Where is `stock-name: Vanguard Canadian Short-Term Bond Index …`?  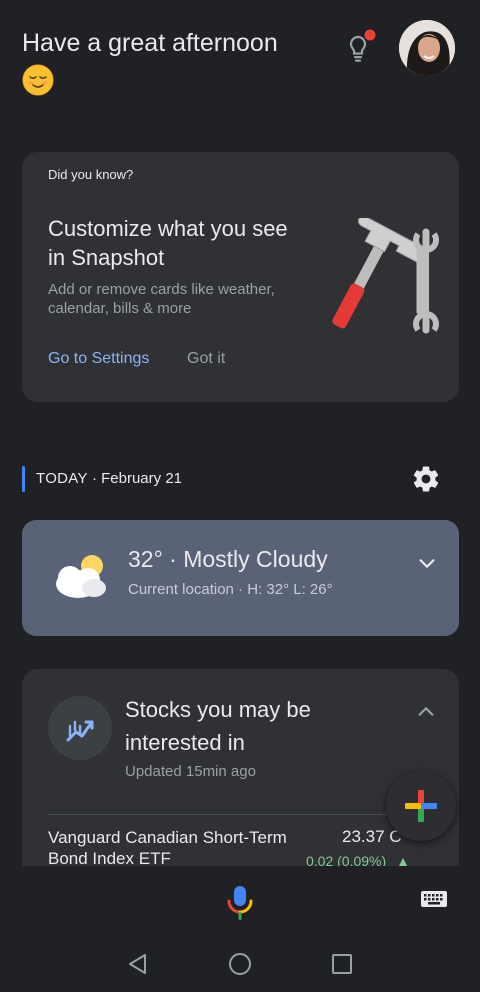 stock-name: Vanguard Canadian Short-Term Bond Index … is located at coordinates (188, 848).